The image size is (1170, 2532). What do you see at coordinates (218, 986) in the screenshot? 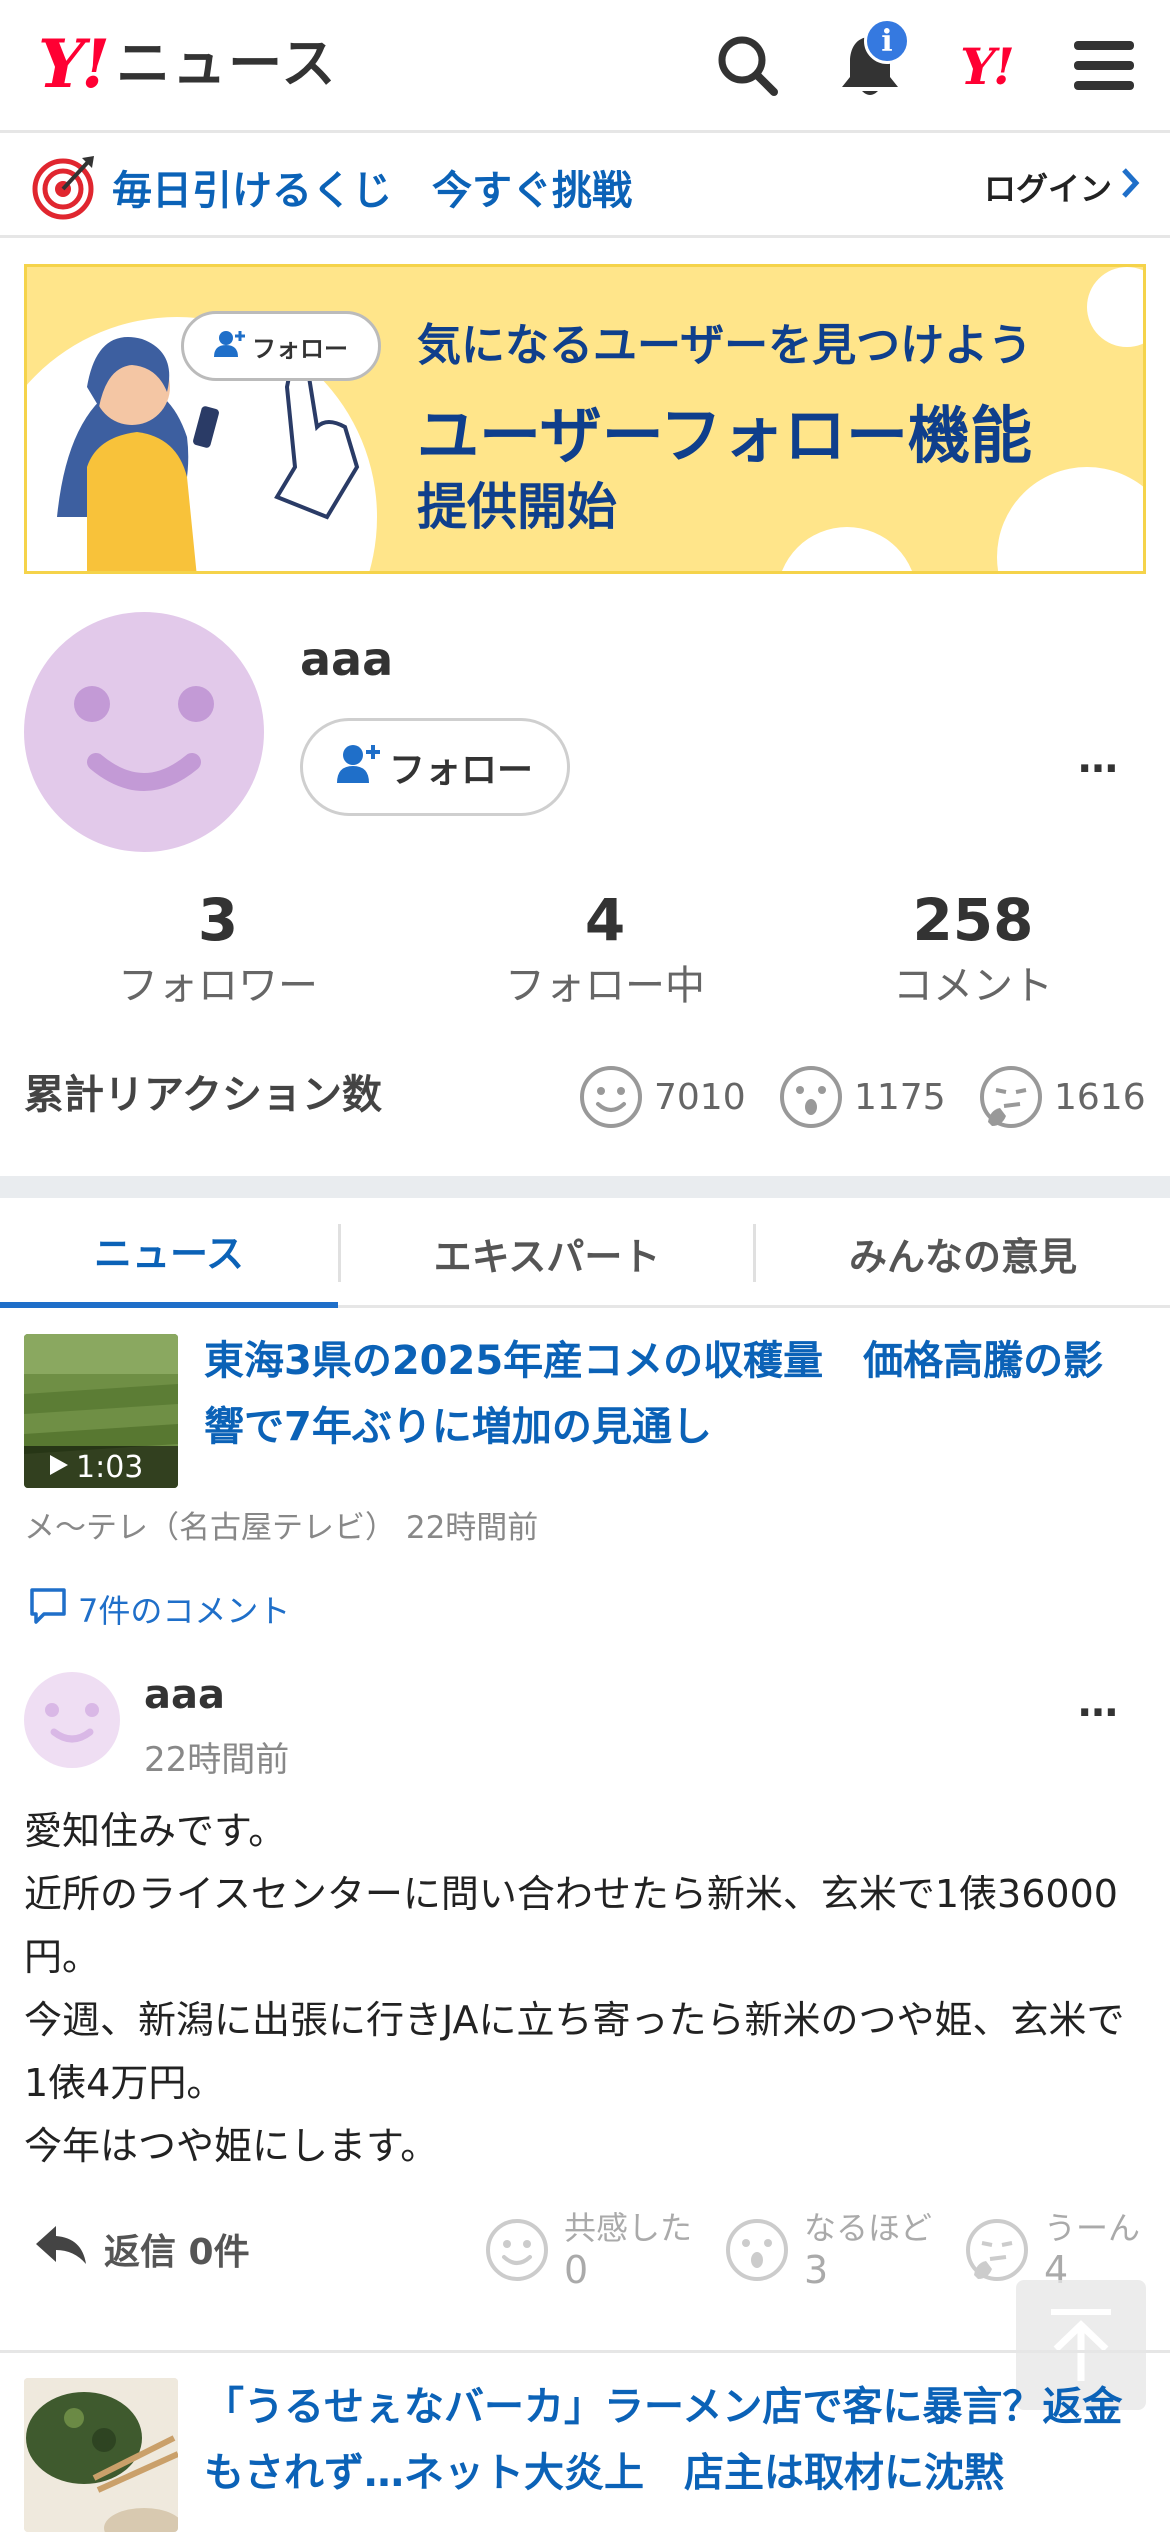
I see `stat-label: フォロワー` at bounding box center [218, 986].